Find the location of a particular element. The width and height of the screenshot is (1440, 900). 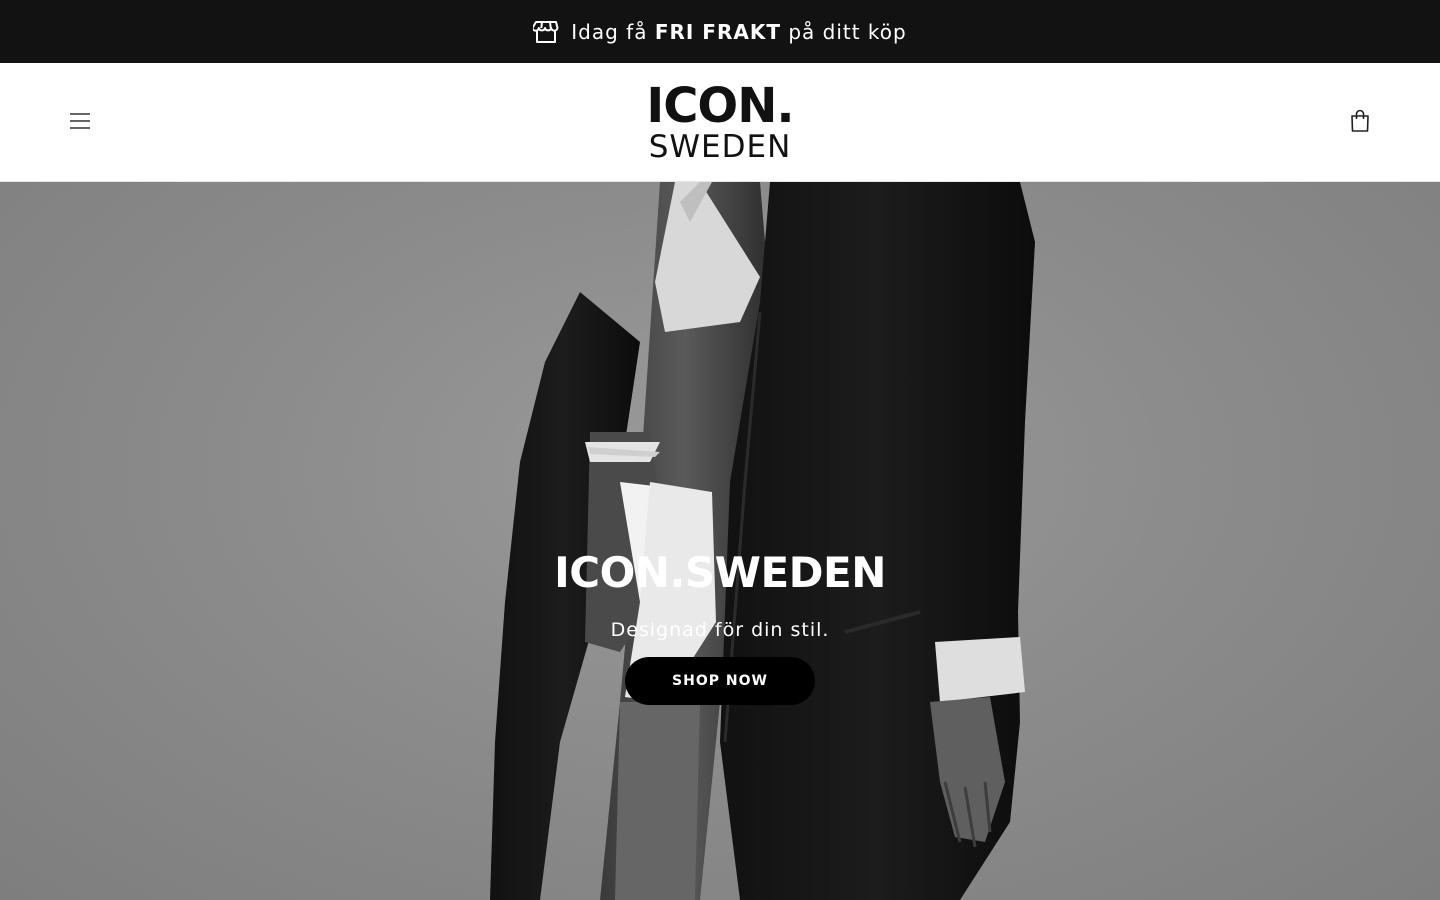

announcement-bar: Idag få FRI FRAKT på ditt köp is located at coordinates (720, 31).